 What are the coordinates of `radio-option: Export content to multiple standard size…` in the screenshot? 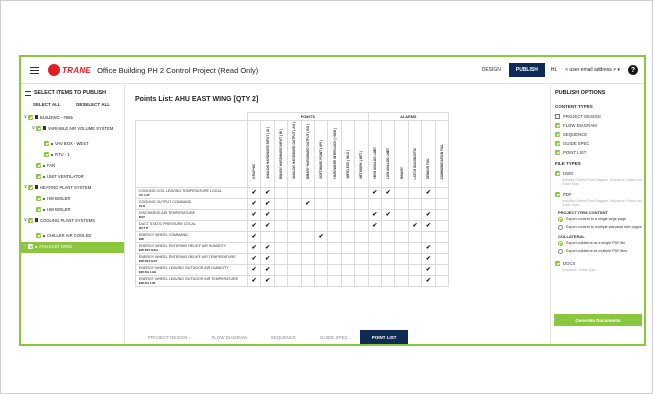 It's located at (597, 229).